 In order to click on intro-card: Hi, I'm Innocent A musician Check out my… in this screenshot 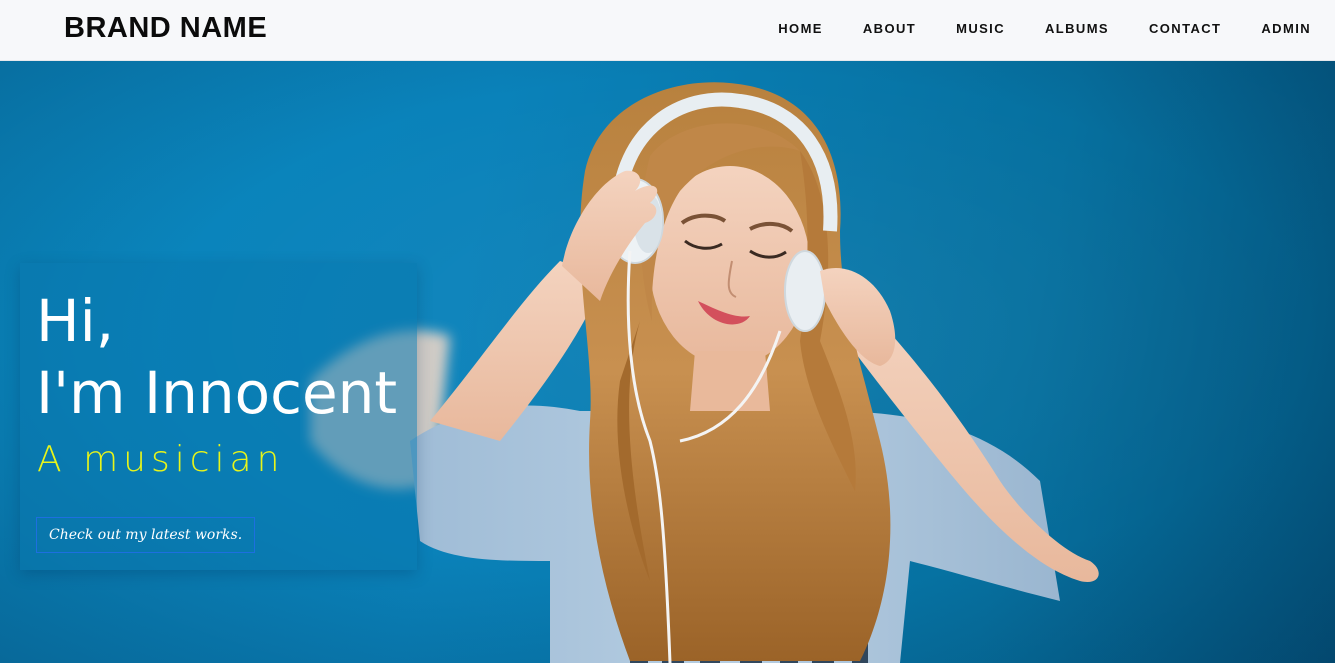, I will do `click(218, 416)`.